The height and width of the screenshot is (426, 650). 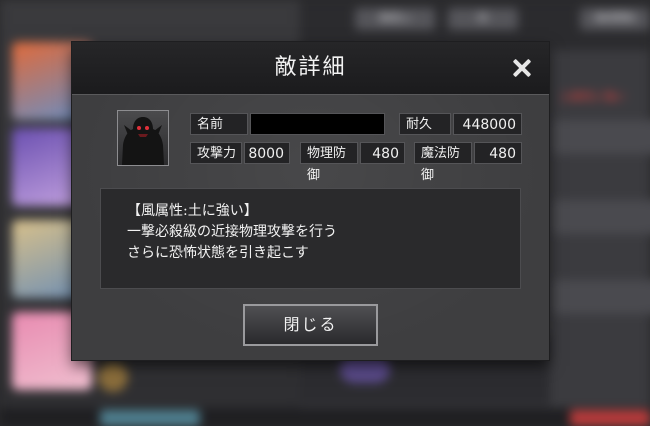 What do you see at coordinates (232, 232) in the screenshot?
I see `description-line: 一撃必殺級の近接物理攻撃を行う` at bounding box center [232, 232].